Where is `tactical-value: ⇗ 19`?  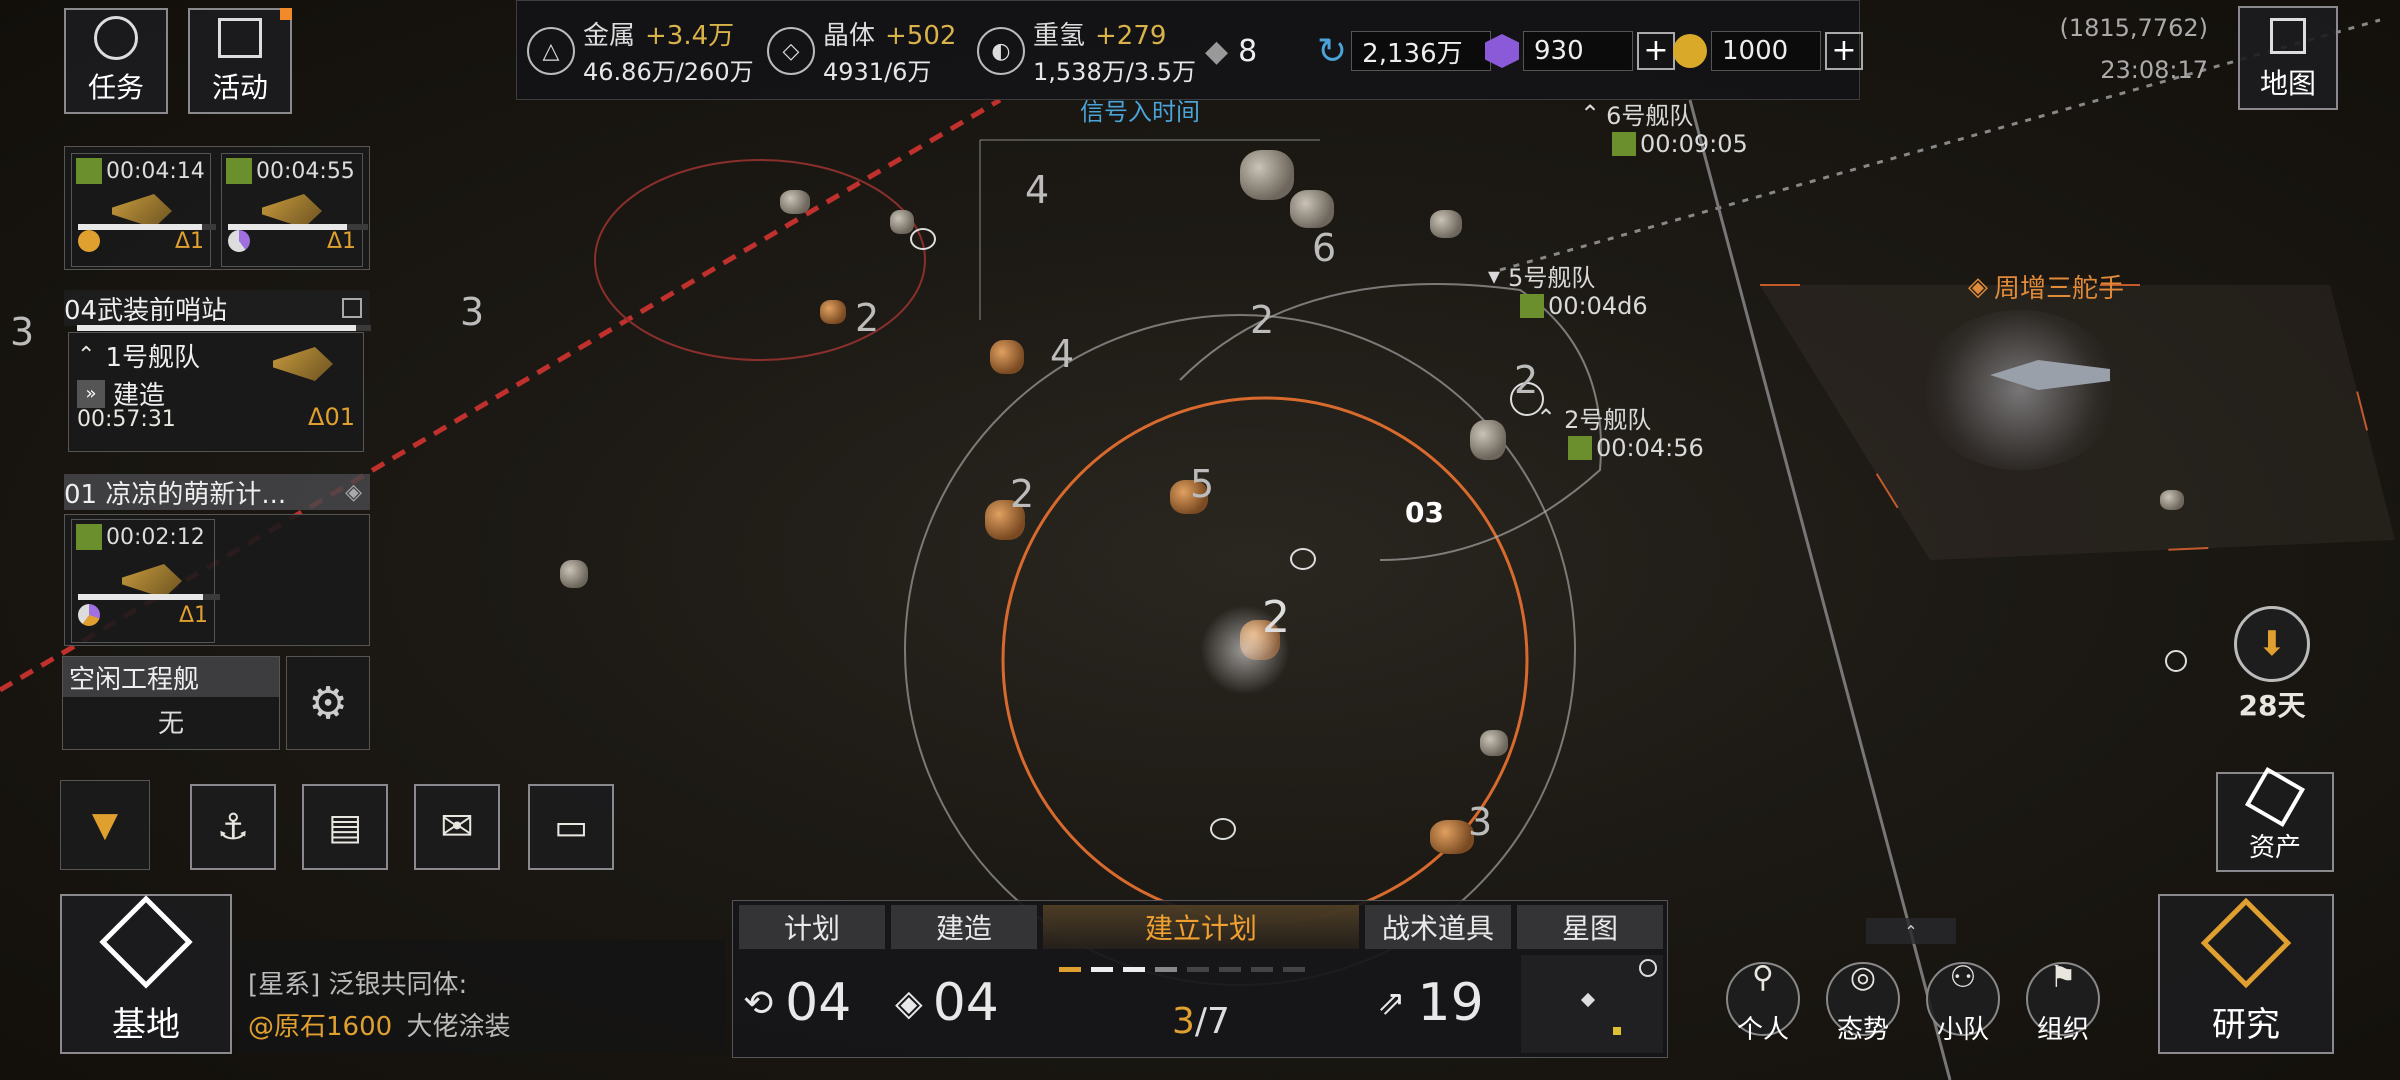
tactical-value: ⇗ 19 is located at coordinates (1430, 1003).